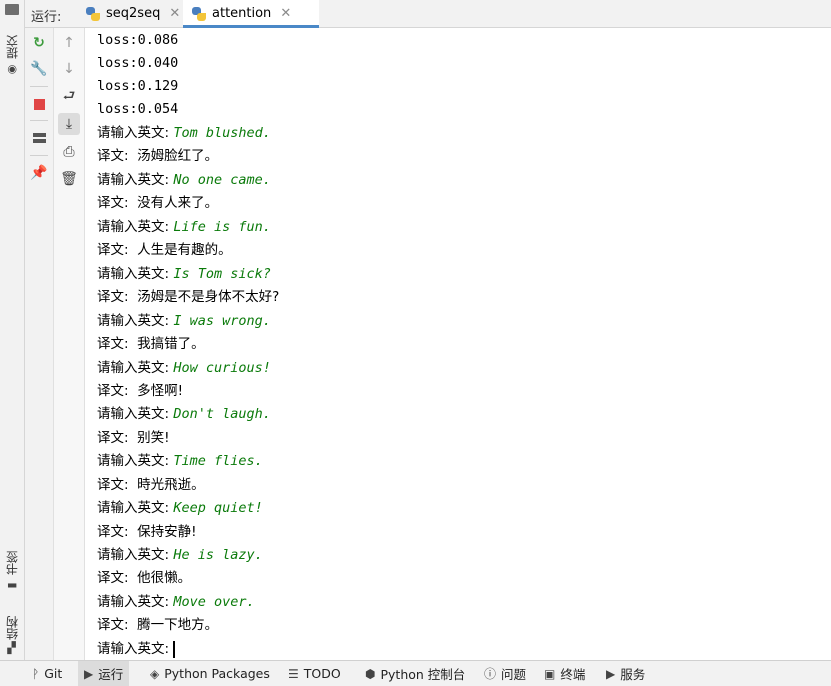 The width and height of the screenshot is (831, 686). I want to click on stop-icon, so click(39, 104).